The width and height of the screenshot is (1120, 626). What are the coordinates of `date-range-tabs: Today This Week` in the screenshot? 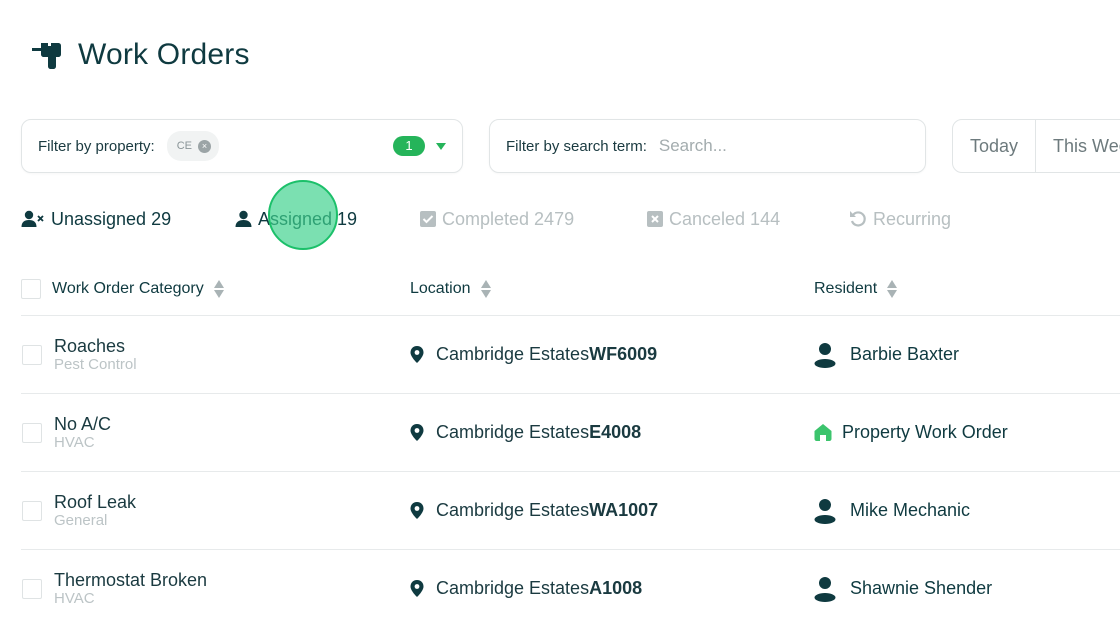 It's located at (1036, 146).